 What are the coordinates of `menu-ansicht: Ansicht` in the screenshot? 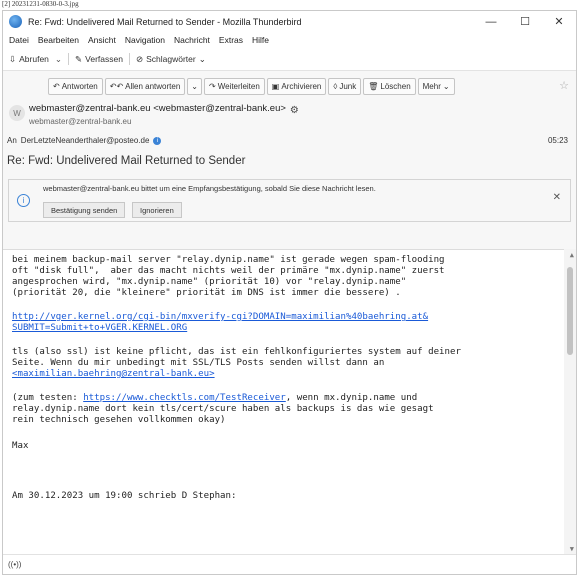 It's located at (102, 40).